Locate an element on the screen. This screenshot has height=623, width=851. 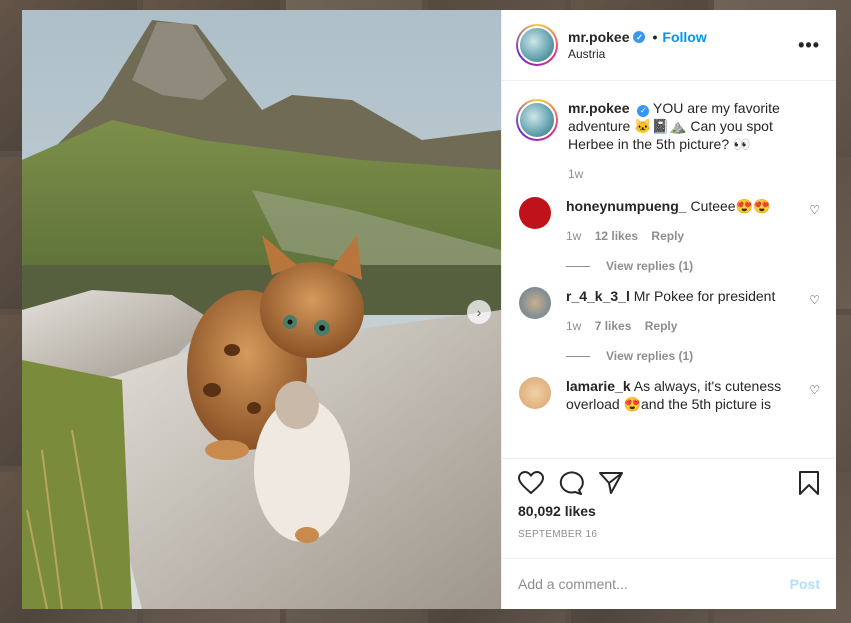
share-icon is located at coordinates (611, 483).